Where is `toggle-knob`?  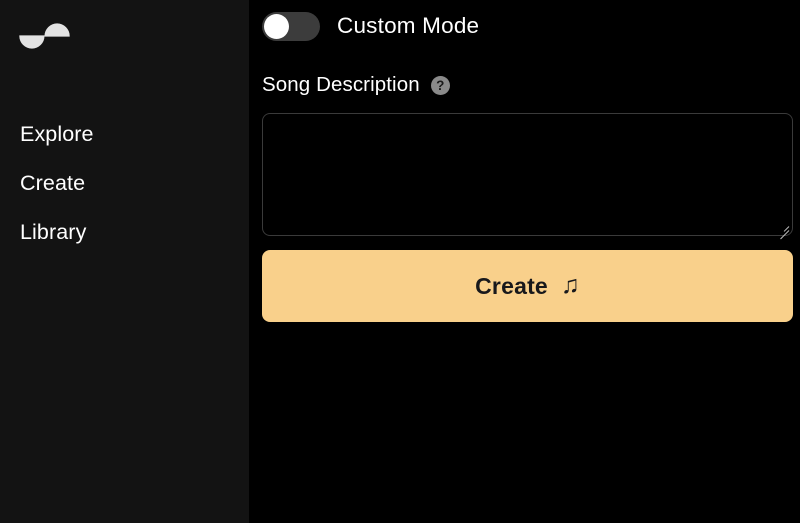 toggle-knob is located at coordinates (276, 26).